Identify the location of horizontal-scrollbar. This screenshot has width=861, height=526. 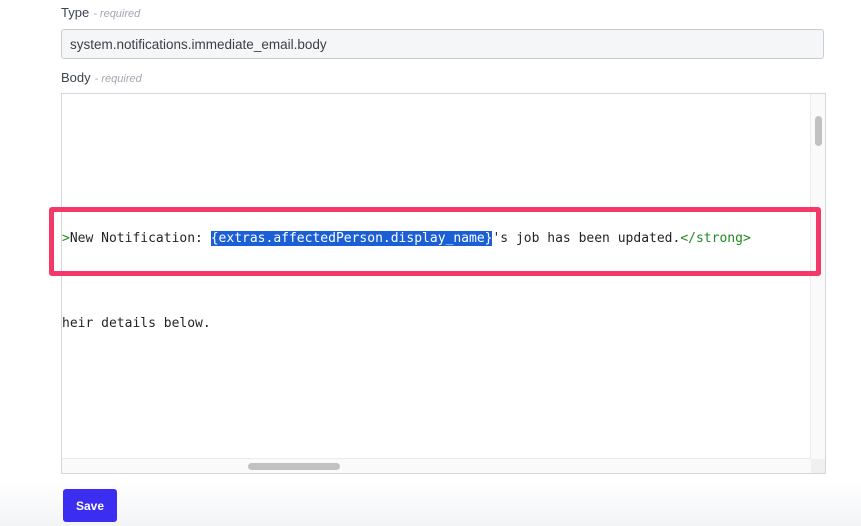
(436, 465).